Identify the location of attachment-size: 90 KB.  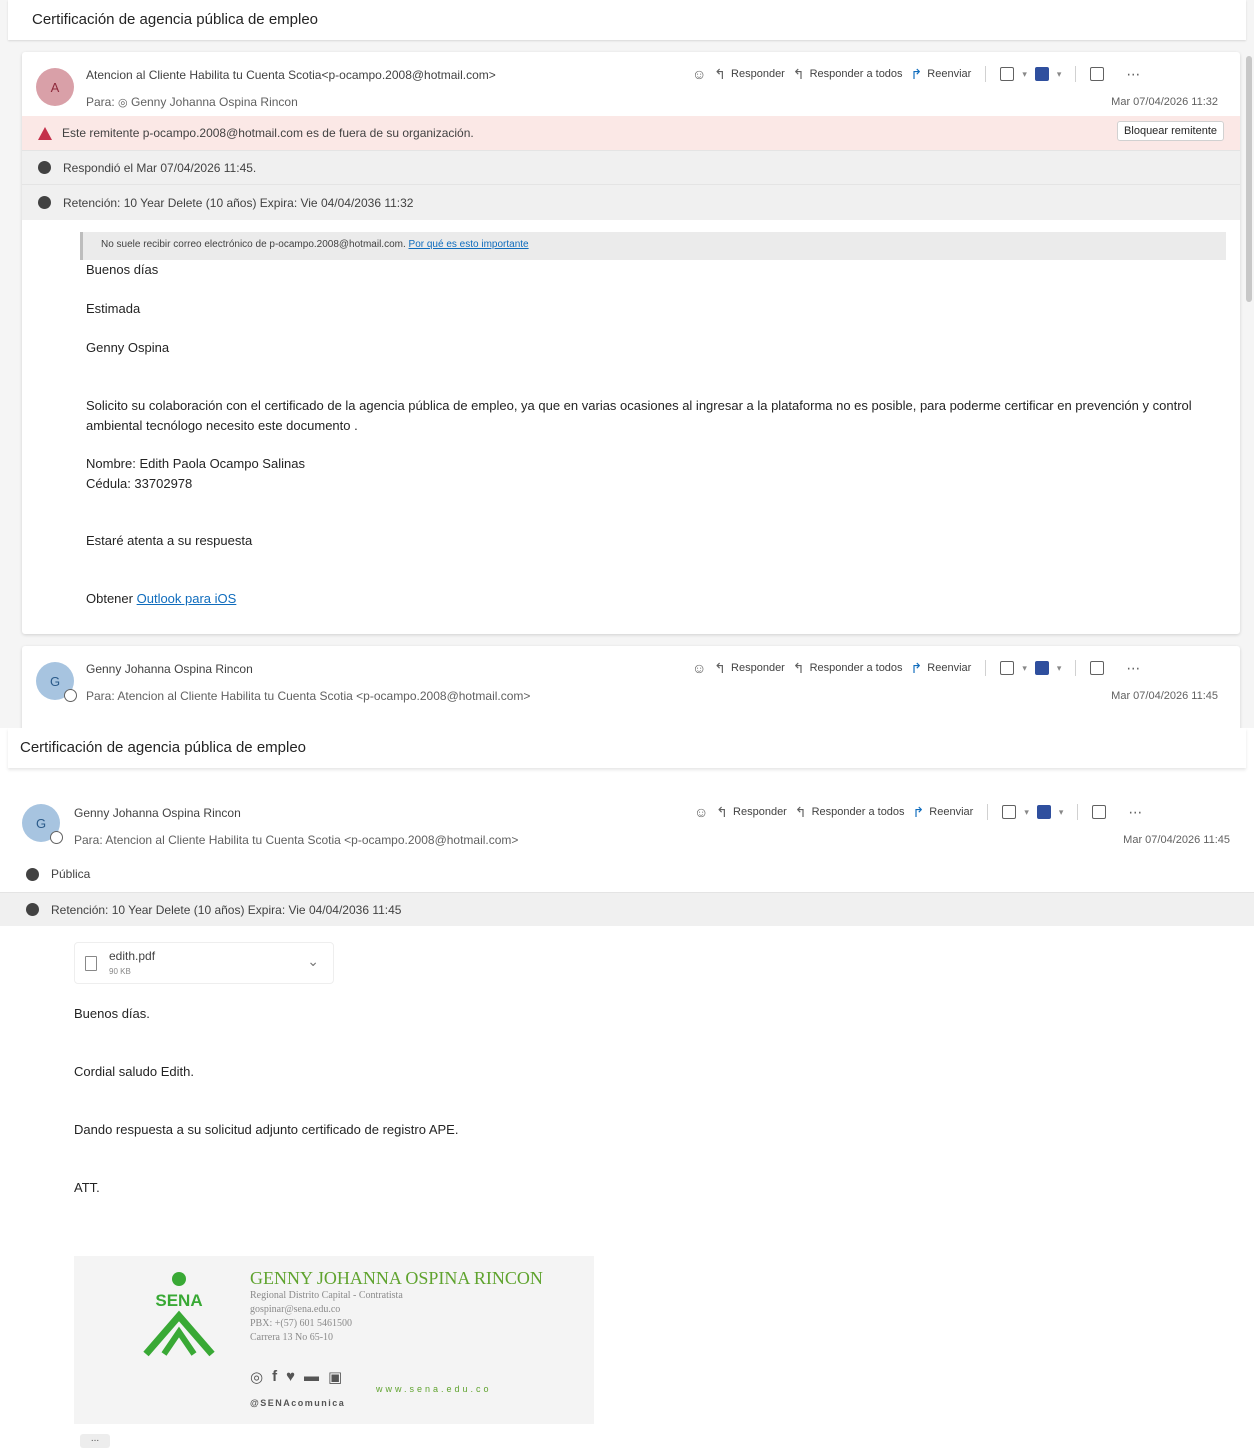
(120, 971).